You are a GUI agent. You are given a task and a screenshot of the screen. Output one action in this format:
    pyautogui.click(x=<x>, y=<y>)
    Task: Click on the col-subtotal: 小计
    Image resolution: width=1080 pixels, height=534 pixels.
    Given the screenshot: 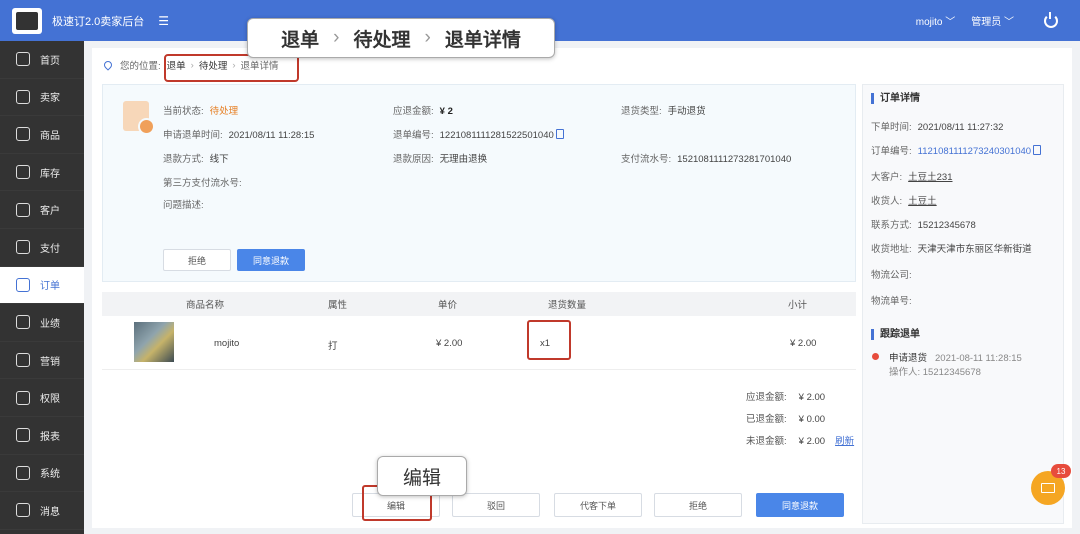 What is the action you would take?
    pyautogui.click(x=798, y=305)
    